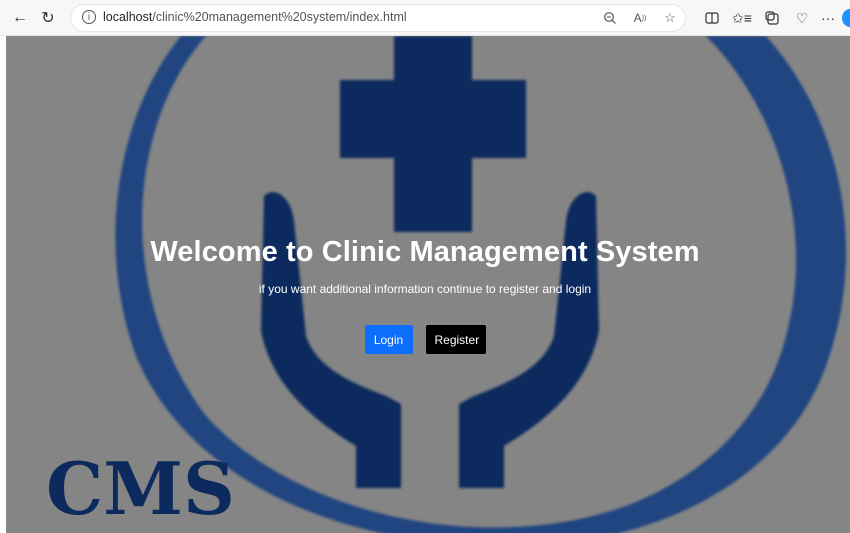  I want to click on copilot-icon, so click(844, 18).